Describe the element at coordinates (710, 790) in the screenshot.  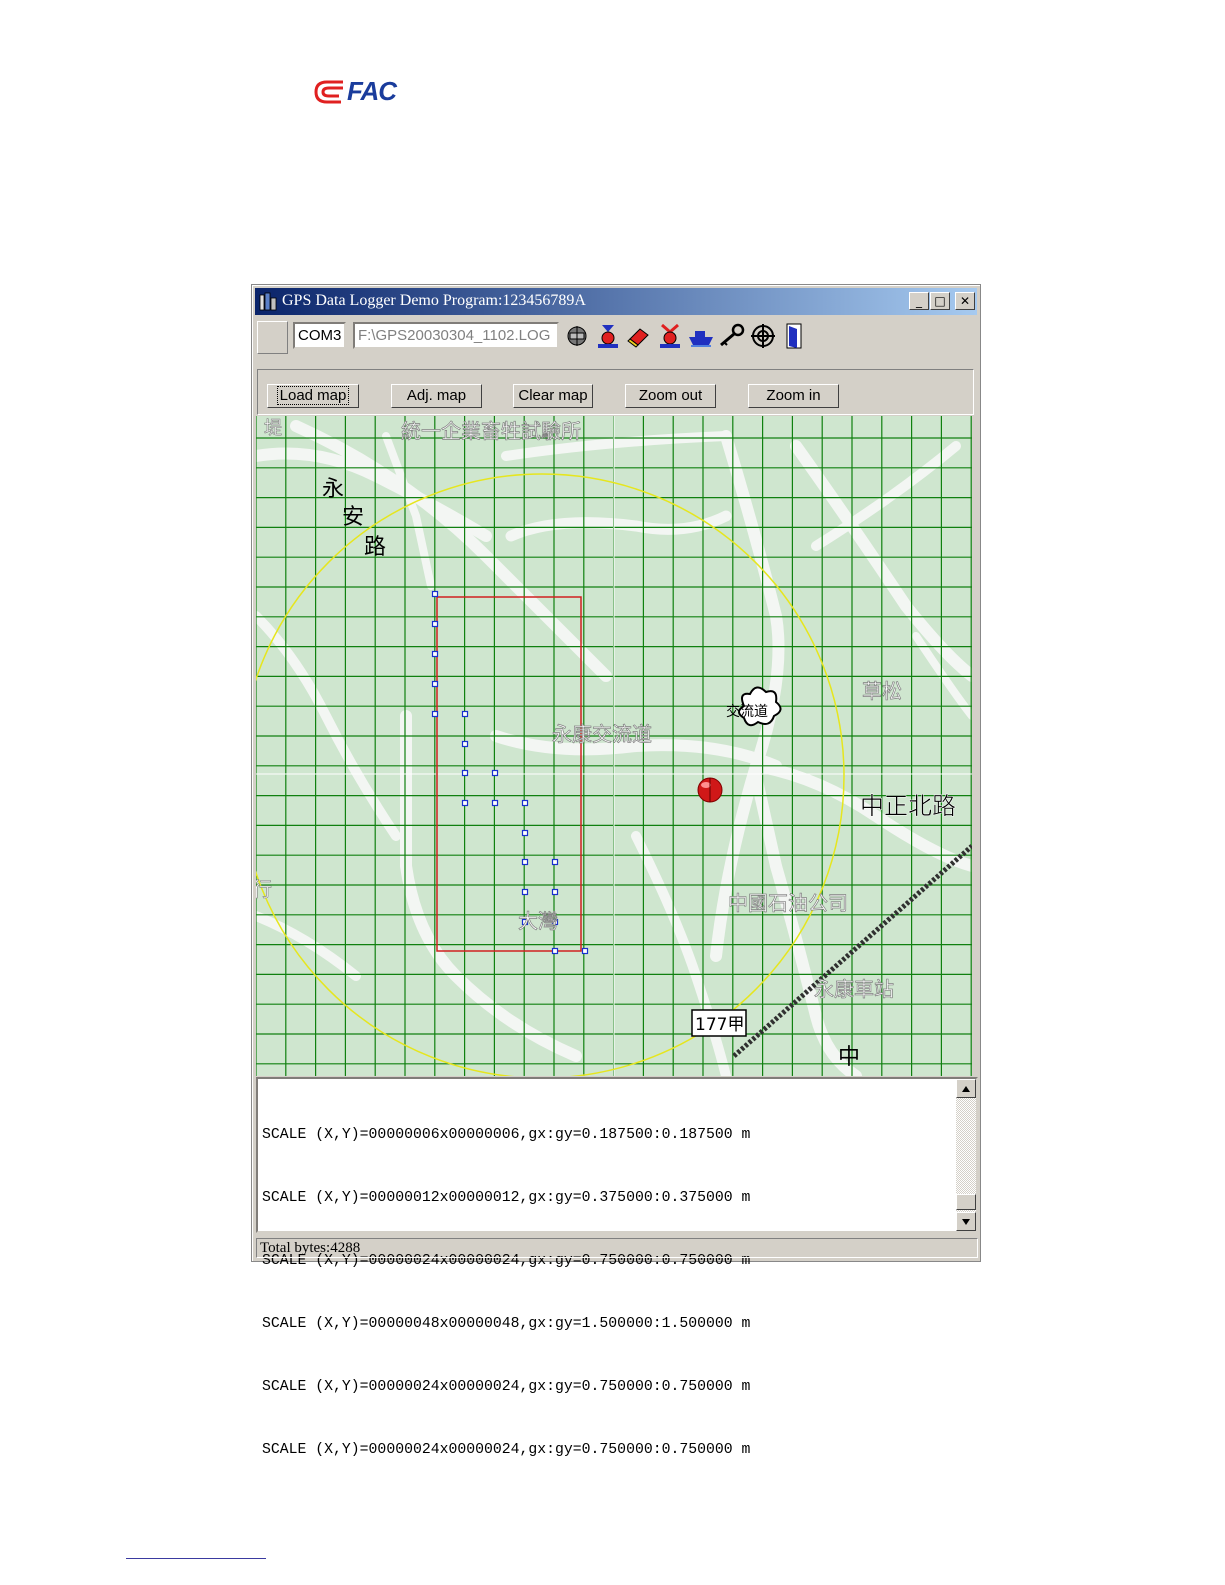
I see `gps-position-marker` at that location.